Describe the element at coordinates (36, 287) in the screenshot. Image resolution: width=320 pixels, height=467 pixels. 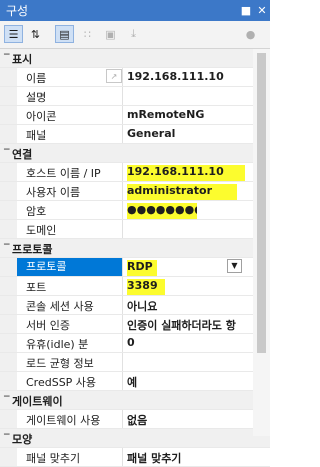
I see `property-name: 포트` at that location.